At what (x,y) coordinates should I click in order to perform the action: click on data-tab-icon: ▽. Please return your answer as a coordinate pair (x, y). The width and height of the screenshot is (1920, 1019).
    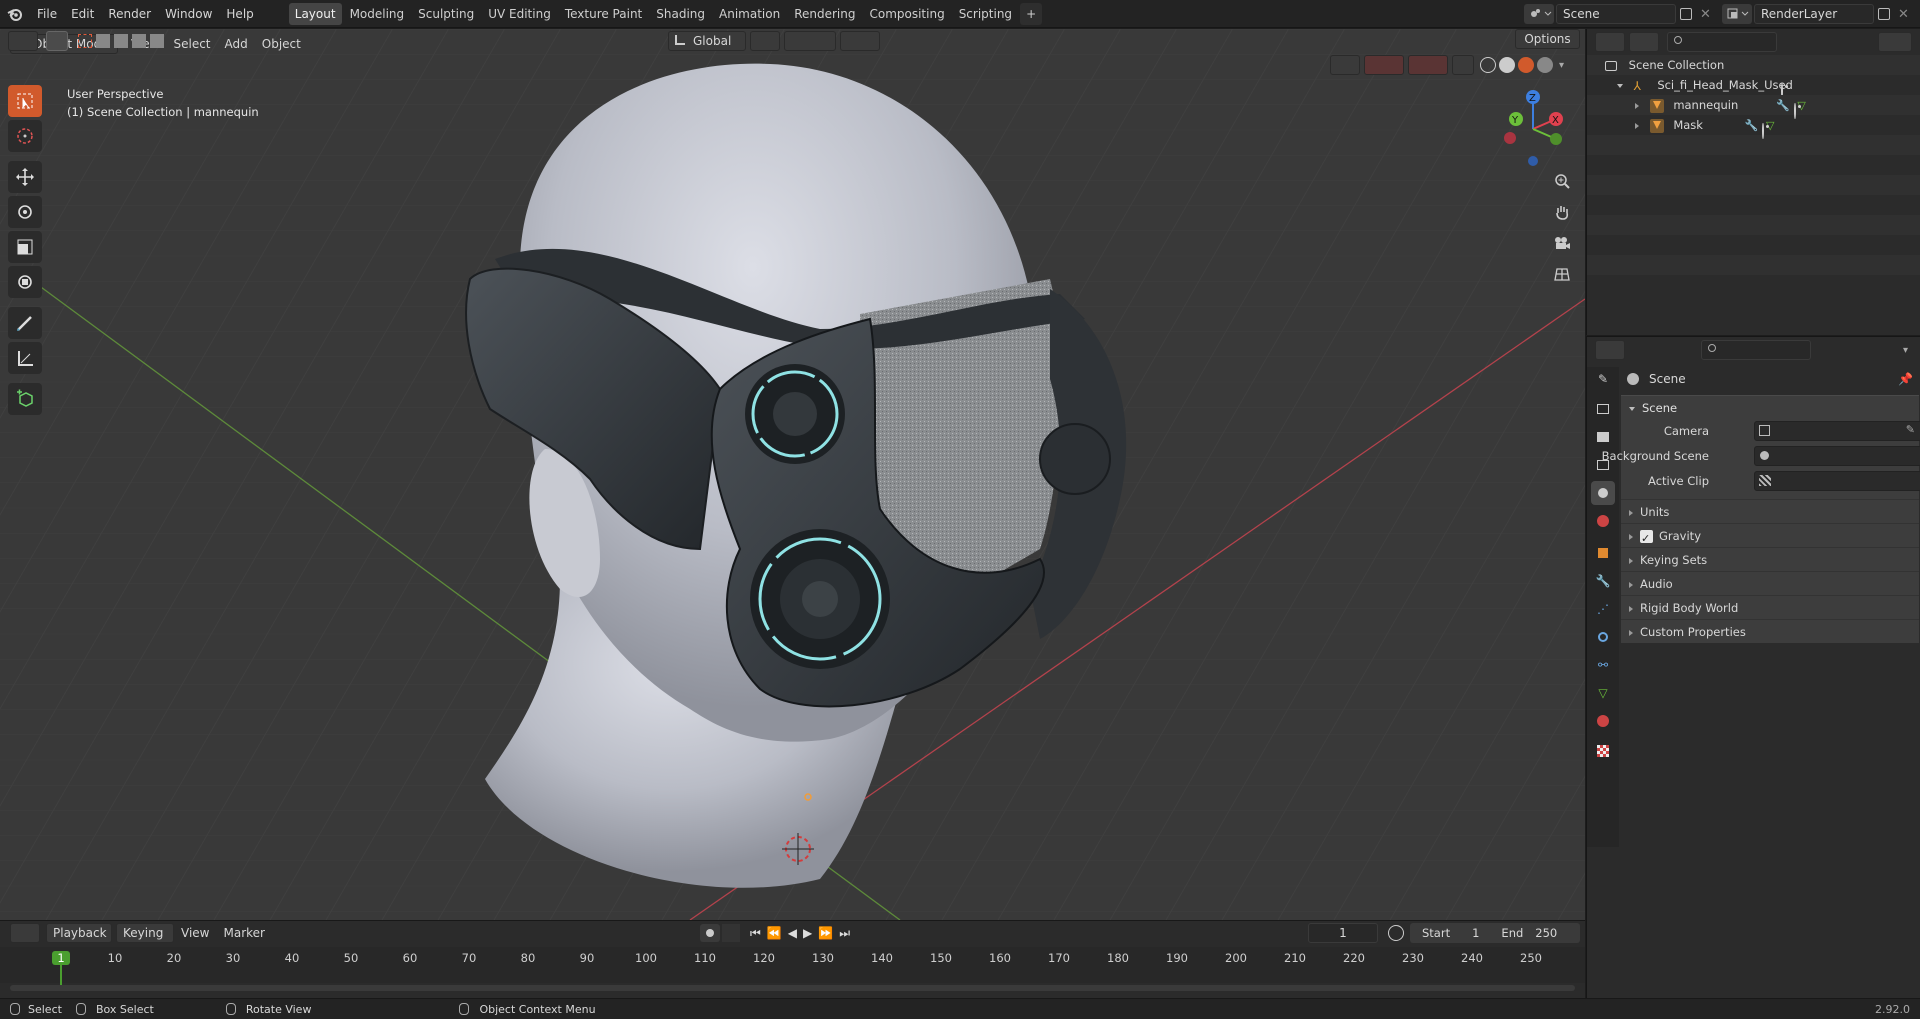
    Looking at the image, I should click on (1603, 693).